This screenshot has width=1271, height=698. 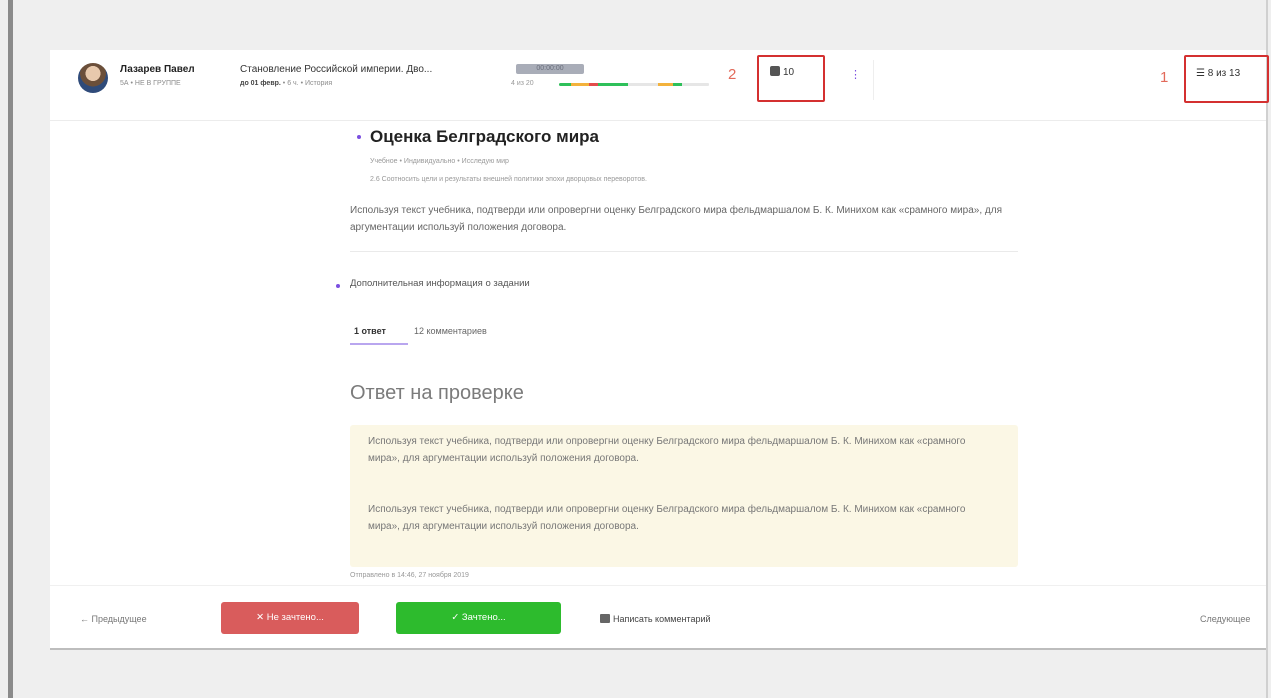 I want to click on task-deadline: до 01 февр., so click(x=260, y=83).